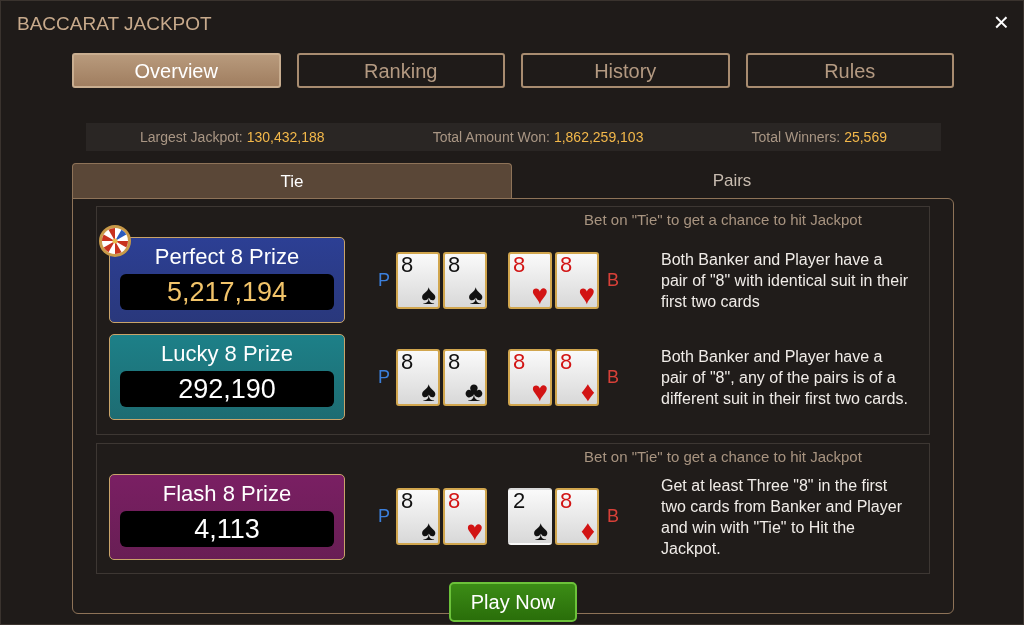 Image resolution: width=1024 pixels, height=625 pixels. I want to click on close-button: ×, so click(1001, 22).